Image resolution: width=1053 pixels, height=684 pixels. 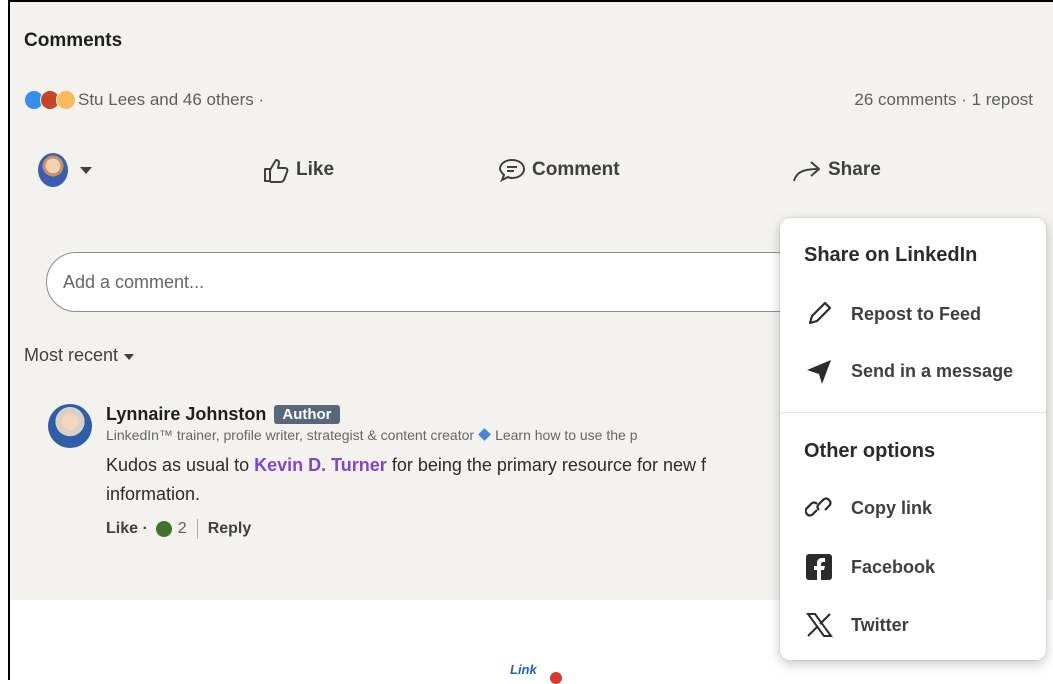 I want to click on comment-reaction-count: 2, so click(x=182, y=529).